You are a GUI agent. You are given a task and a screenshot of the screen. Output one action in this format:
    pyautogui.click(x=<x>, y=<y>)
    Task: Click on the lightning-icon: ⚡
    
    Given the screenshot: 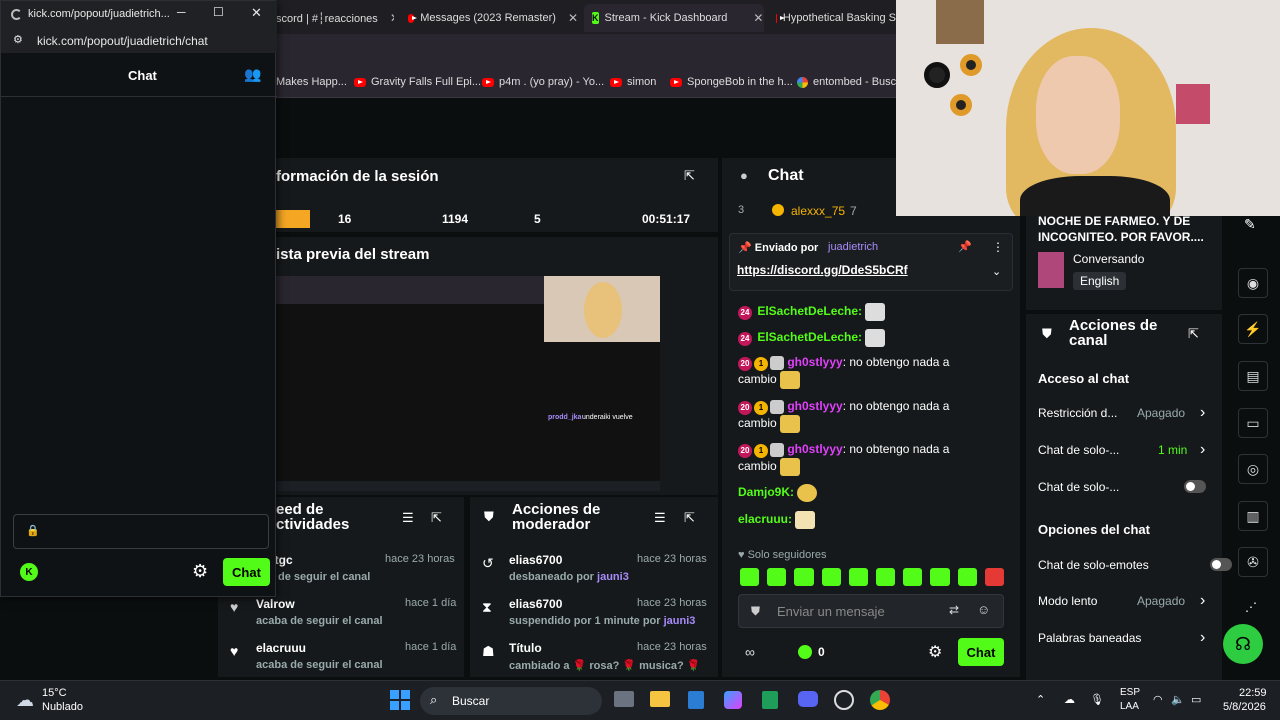 What is the action you would take?
    pyautogui.click(x=1253, y=329)
    